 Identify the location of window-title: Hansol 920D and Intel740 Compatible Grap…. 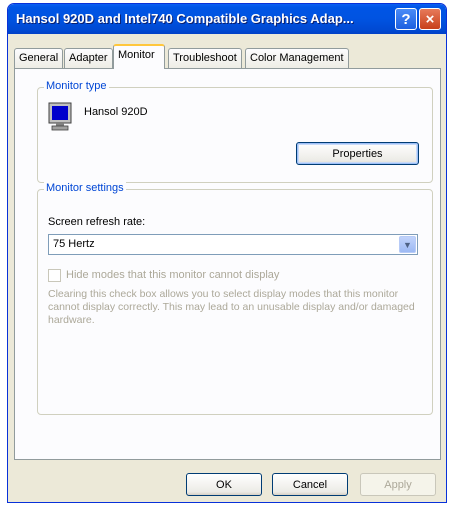
(185, 18).